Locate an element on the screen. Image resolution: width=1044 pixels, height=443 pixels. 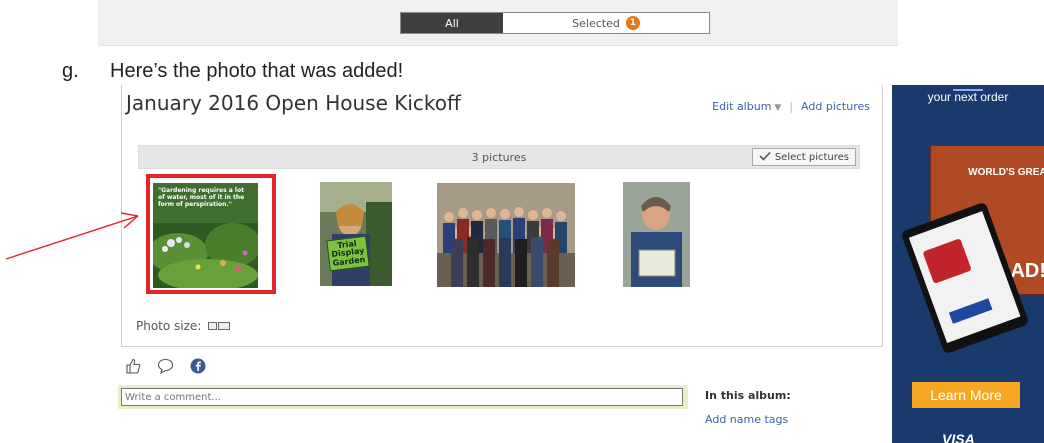
select-pictures-button: Select pictures is located at coordinates (803, 157).